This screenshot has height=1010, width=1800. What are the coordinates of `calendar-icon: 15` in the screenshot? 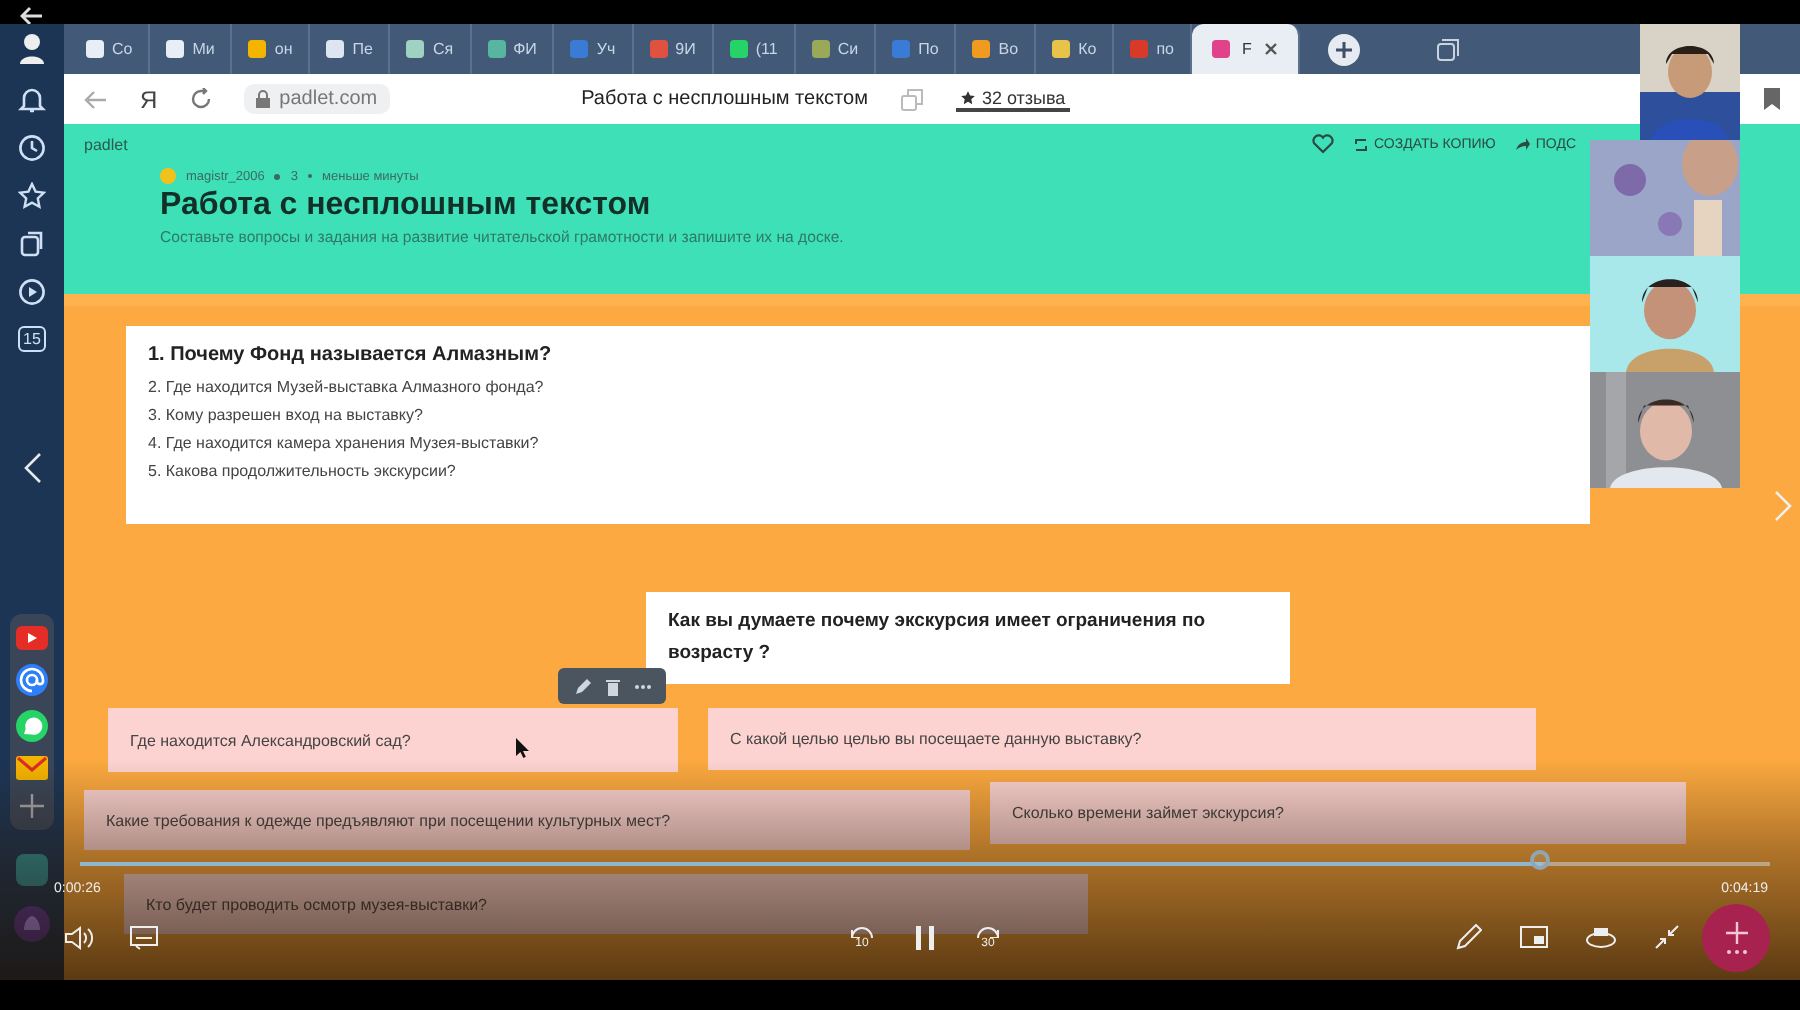 It's located at (32, 339).